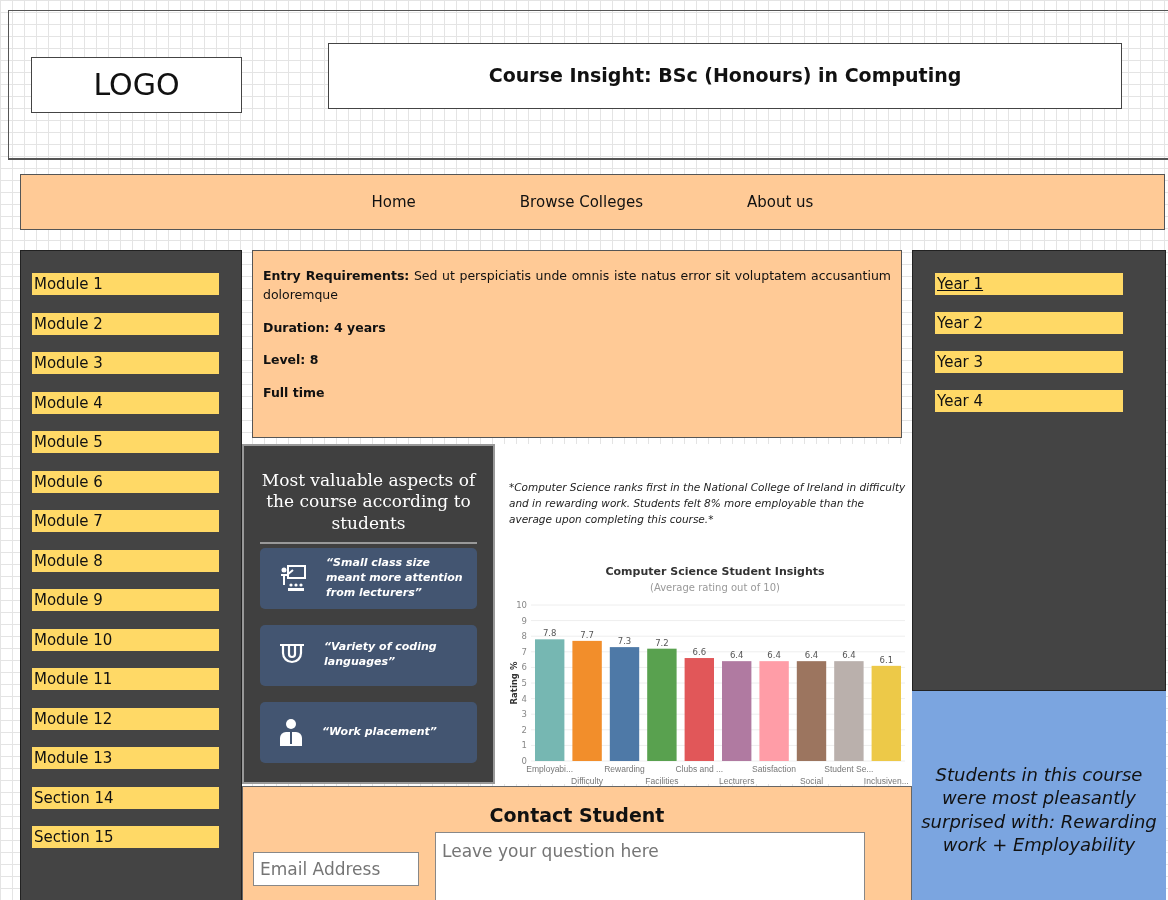  Describe the element at coordinates (549, 633) in the screenshot. I see `bar-value-label: 7.8` at that location.